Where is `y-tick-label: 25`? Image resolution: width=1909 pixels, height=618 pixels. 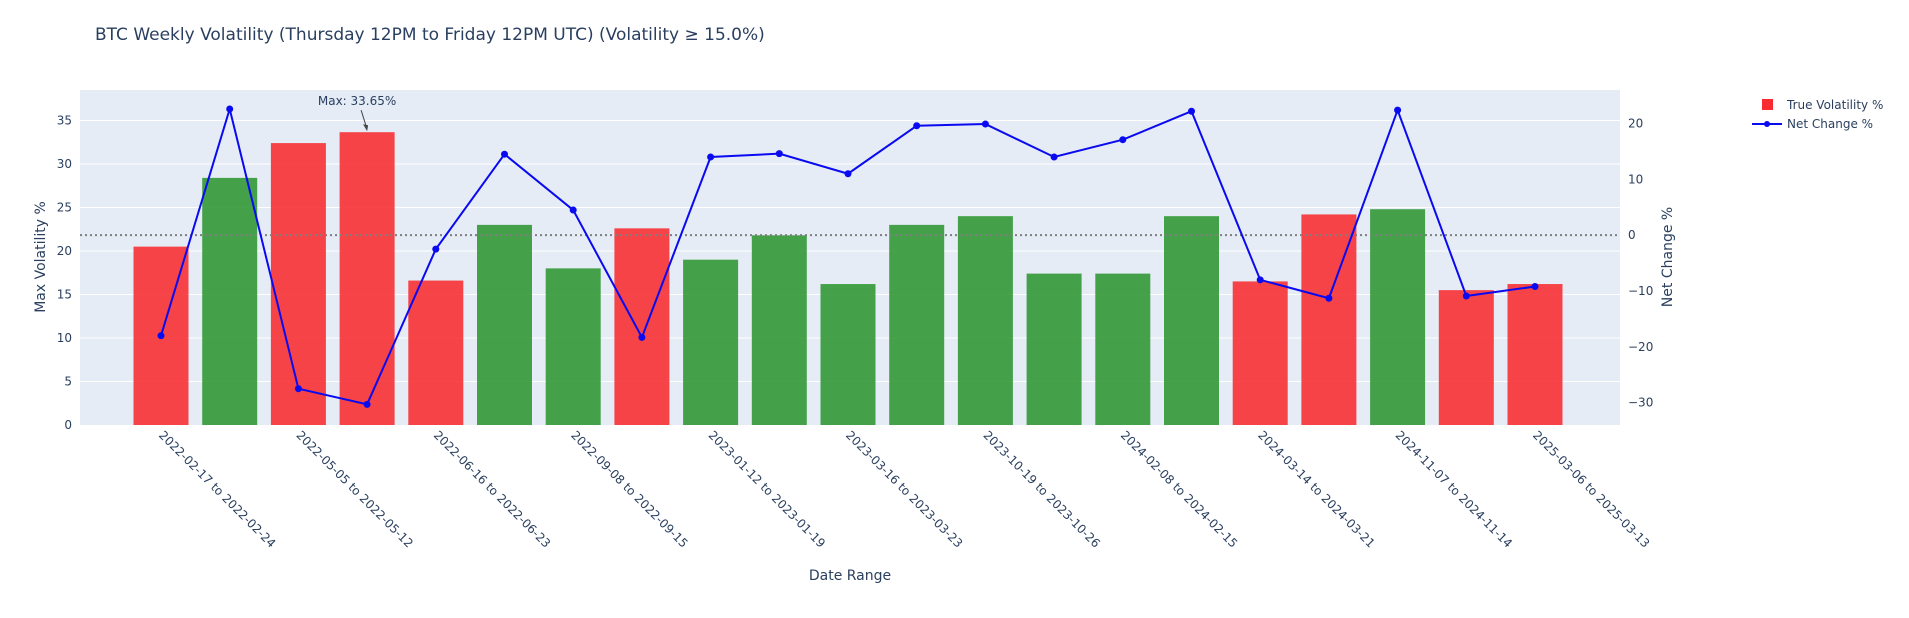
y-tick-label: 25 is located at coordinates (64, 207).